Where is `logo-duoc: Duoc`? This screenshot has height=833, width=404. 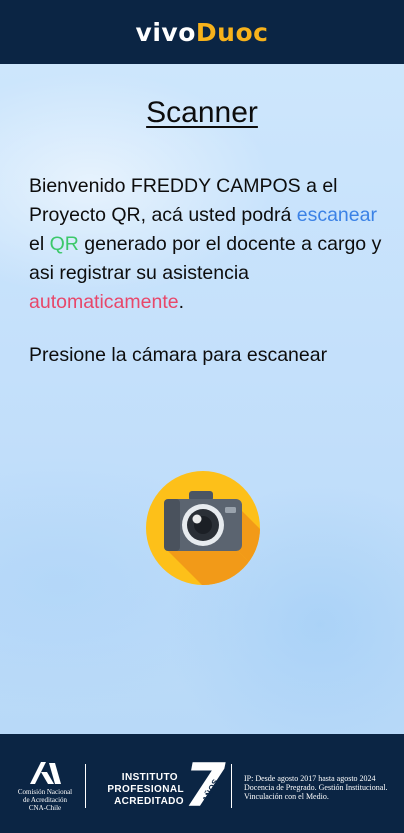
logo-duoc: Duoc is located at coordinates (232, 32).